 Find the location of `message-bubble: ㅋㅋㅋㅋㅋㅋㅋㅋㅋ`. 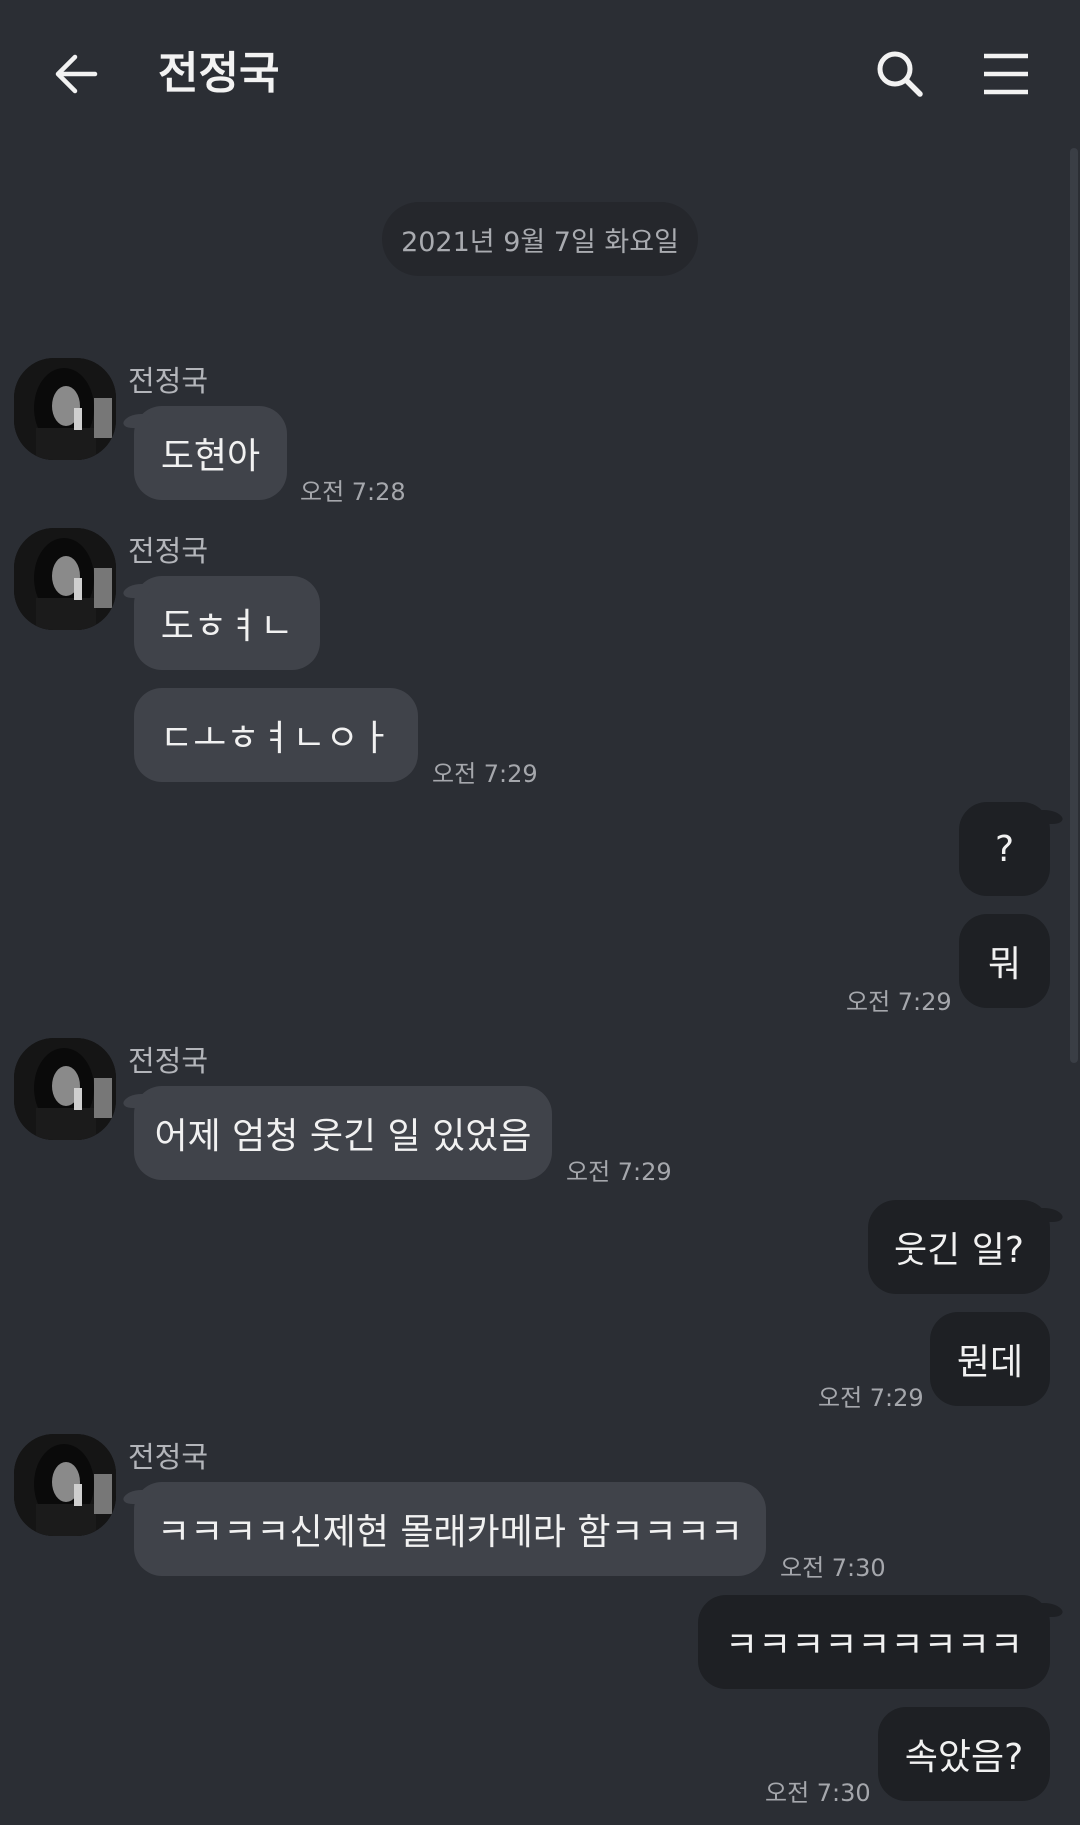

message-bubble: ㅋㅋㅋㅋㅋㅋㅋㅋㅋ is located at coordinates (874, 1642).